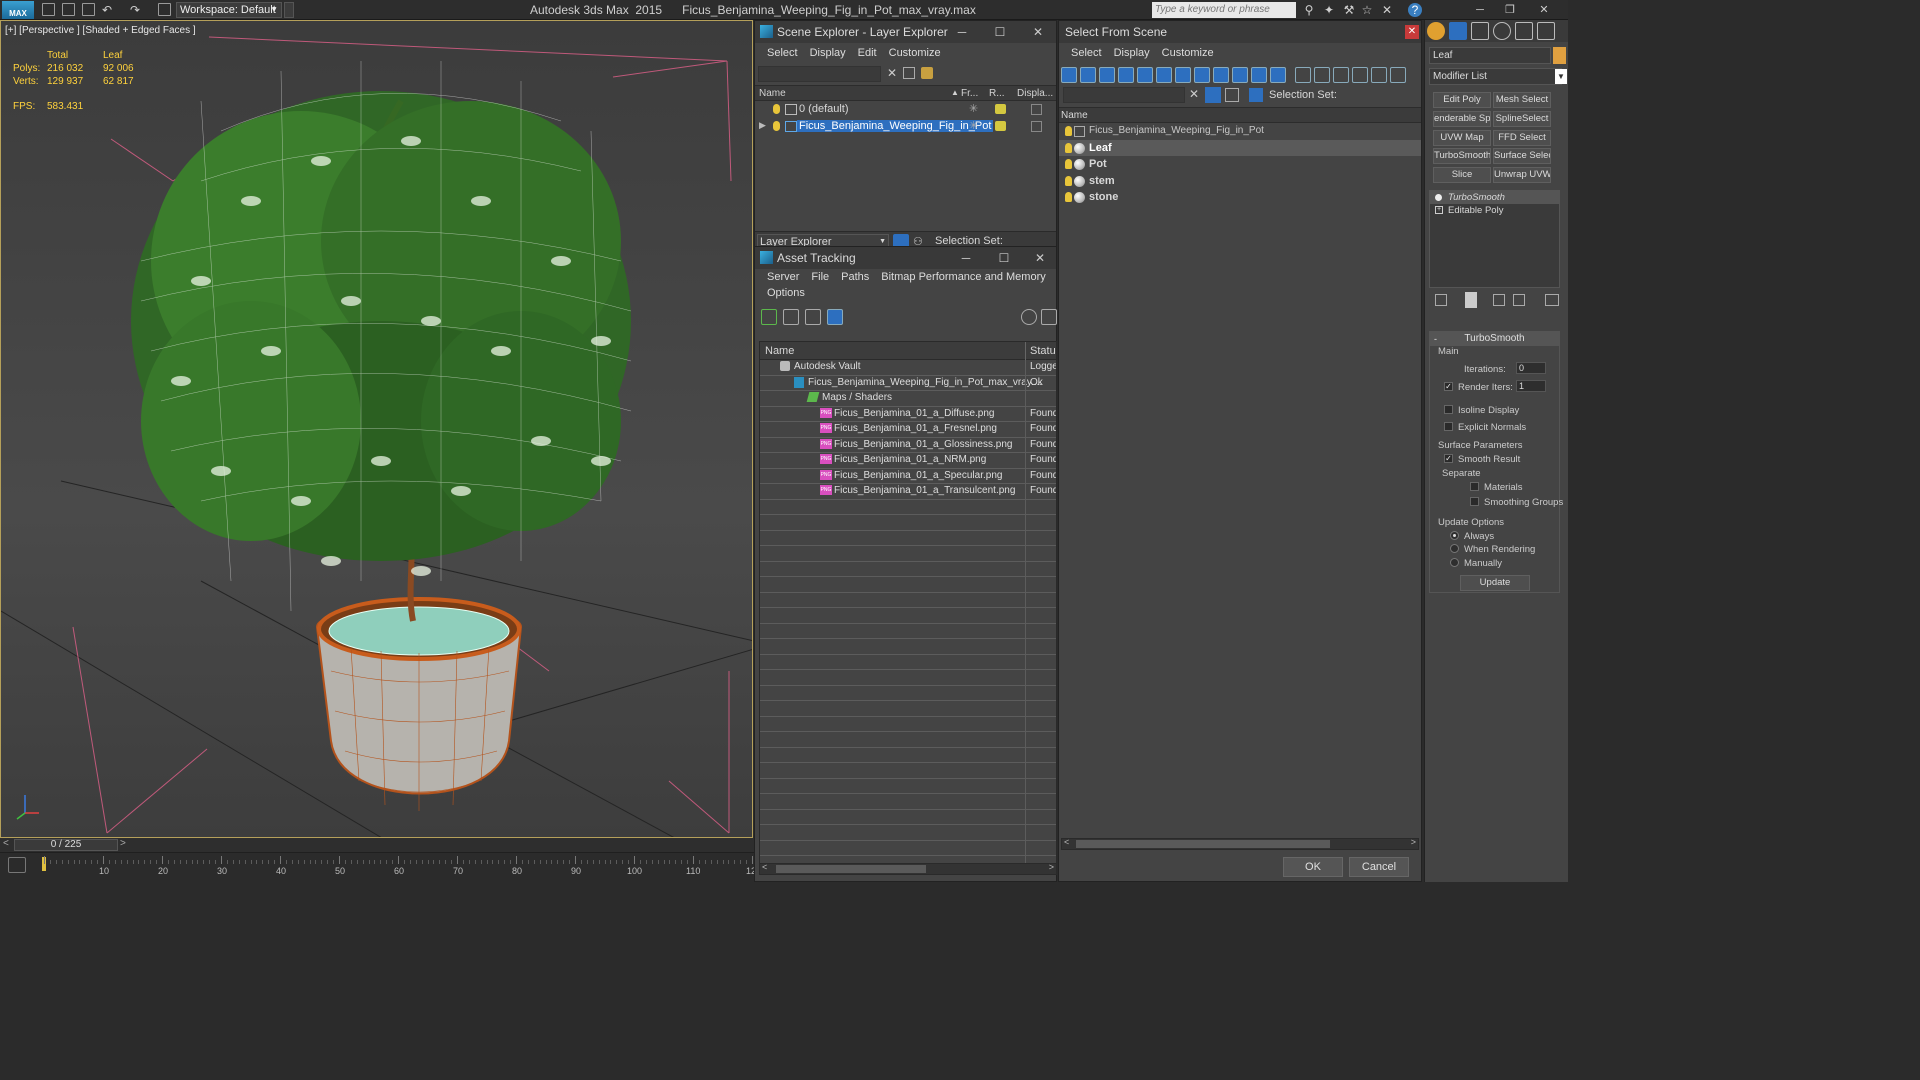  Describe the element at coordinates (1519, 300) in the screenshot. I see `remove-modifier-icon` at that location.